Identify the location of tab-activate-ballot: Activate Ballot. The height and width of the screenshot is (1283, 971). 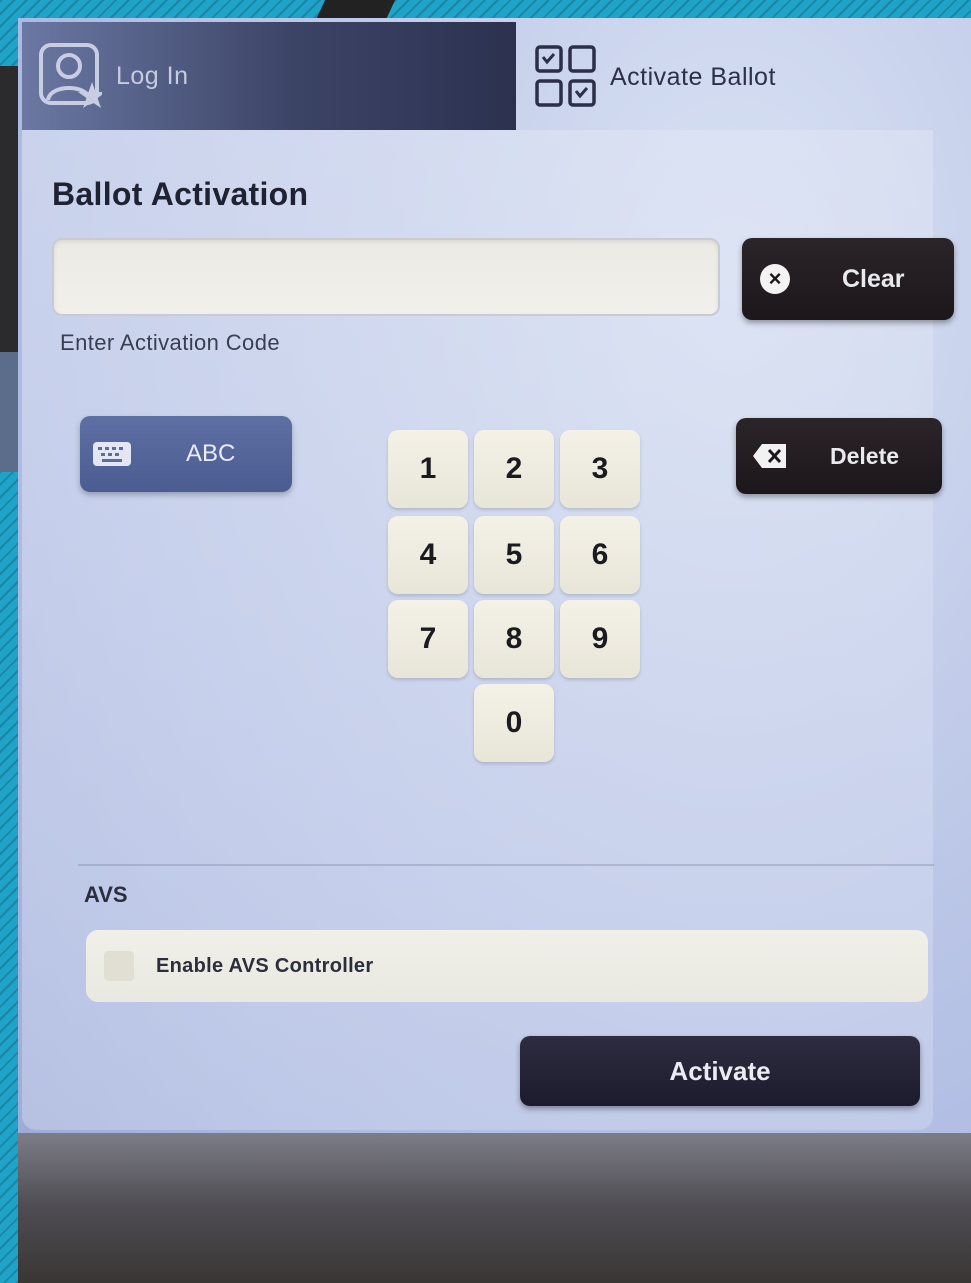
(741, 77).